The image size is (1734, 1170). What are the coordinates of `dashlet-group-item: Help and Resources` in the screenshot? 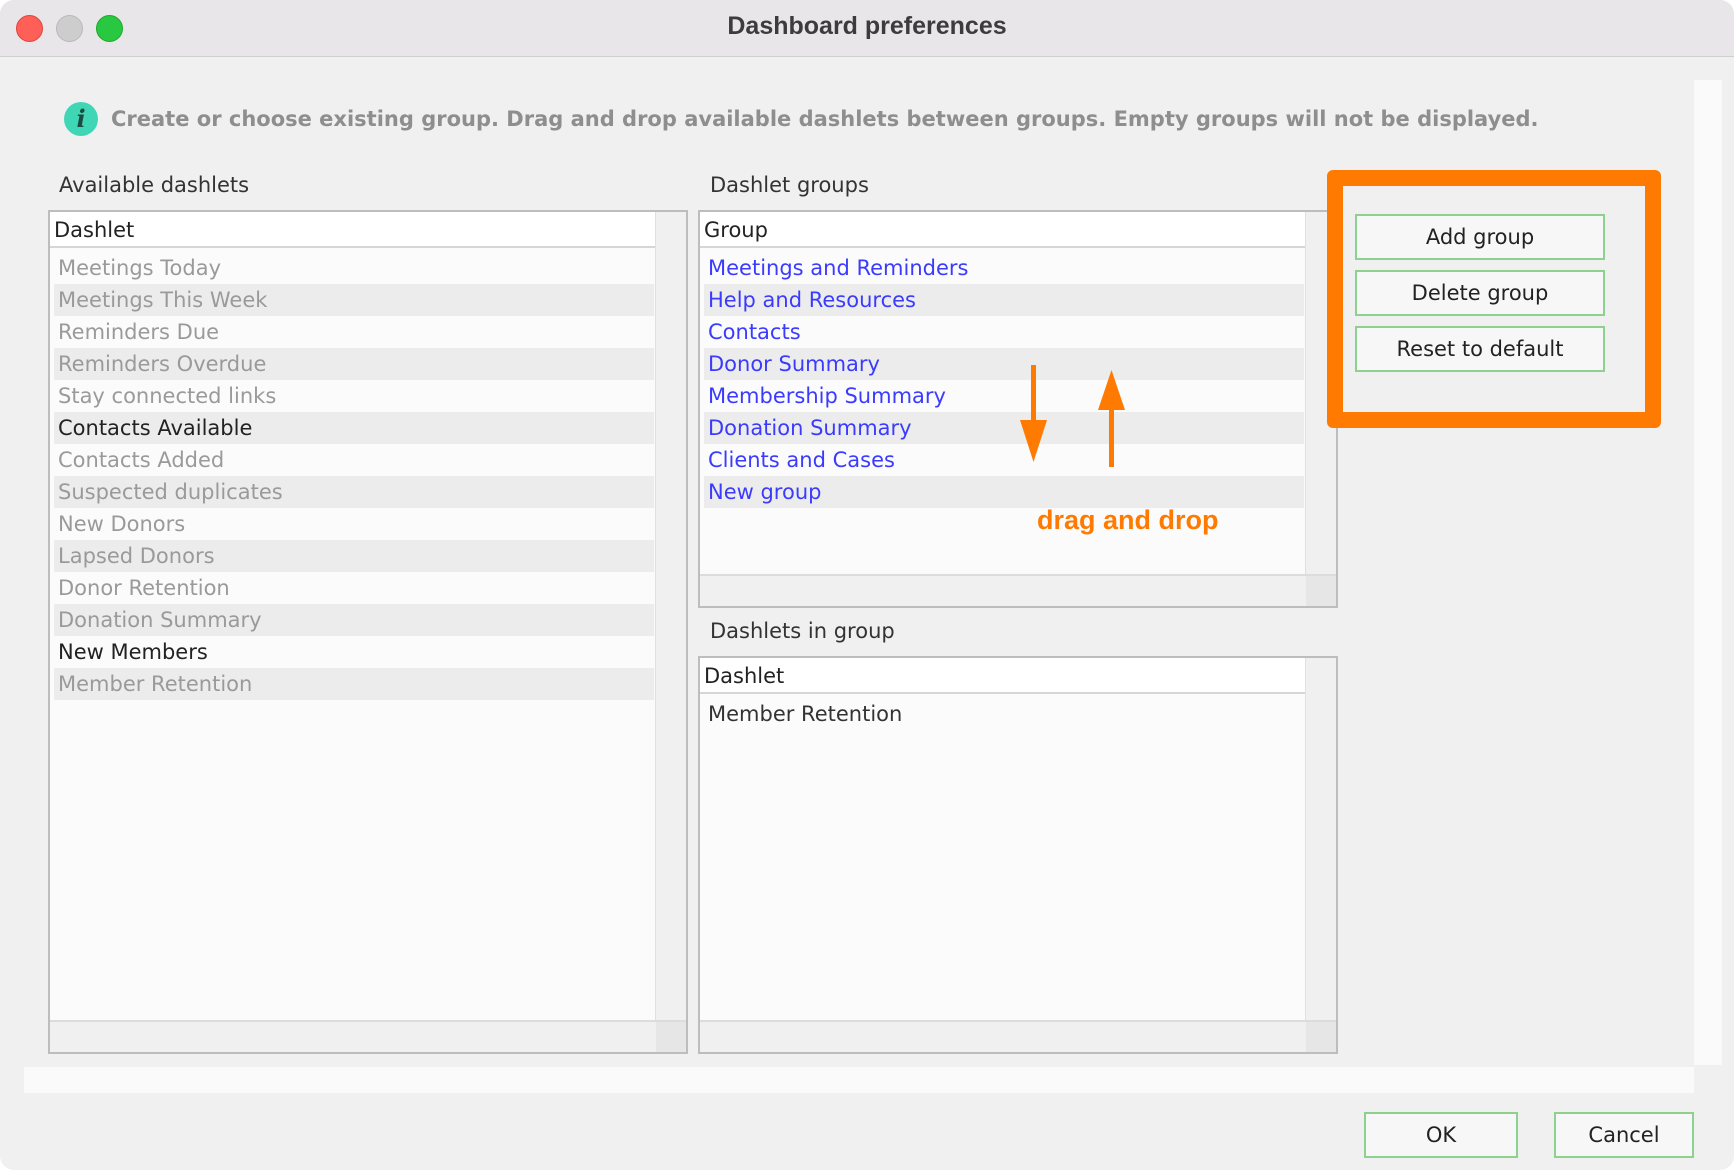 It's located at (1004, 300).